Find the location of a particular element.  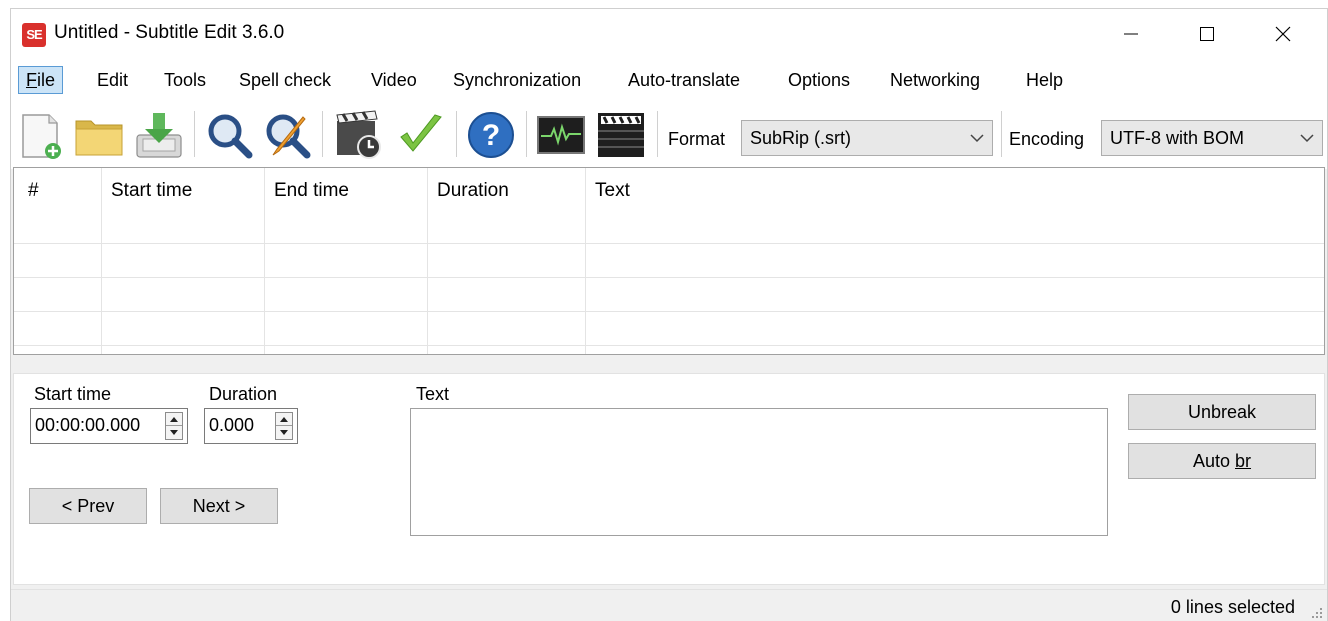

format-select: SubRip (.srt) is located at coordinates (867, 138).